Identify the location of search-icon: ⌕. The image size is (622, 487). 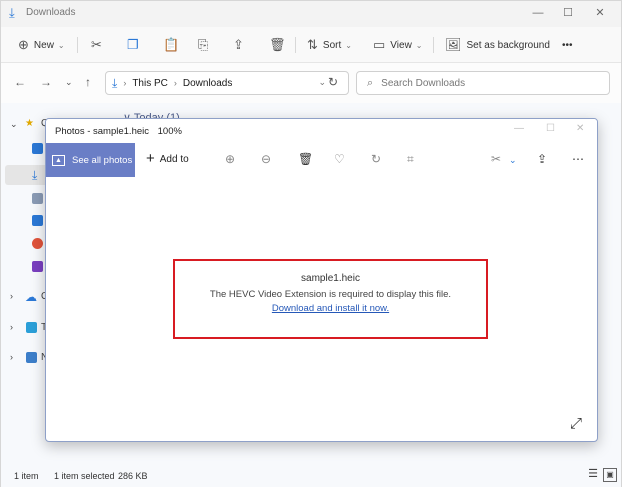
(370, 82).